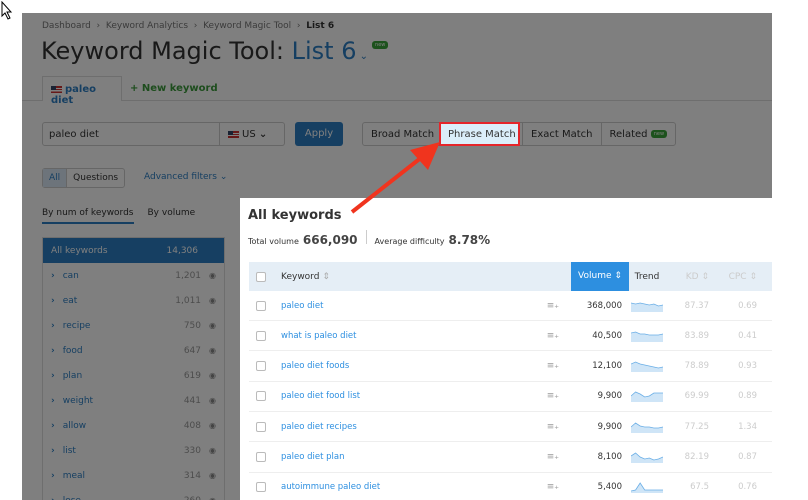 The image size is (808, 500). I want to click on cpc-value: 0.87, so click(747, 457).